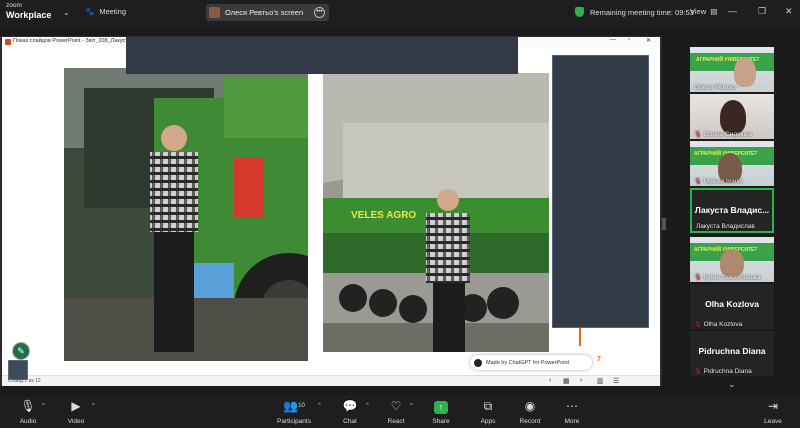 Image resolution: width=800 pixels, height=428 pixels. I want to click on audio-options-chevron-icon: ^, so click(43, 406).